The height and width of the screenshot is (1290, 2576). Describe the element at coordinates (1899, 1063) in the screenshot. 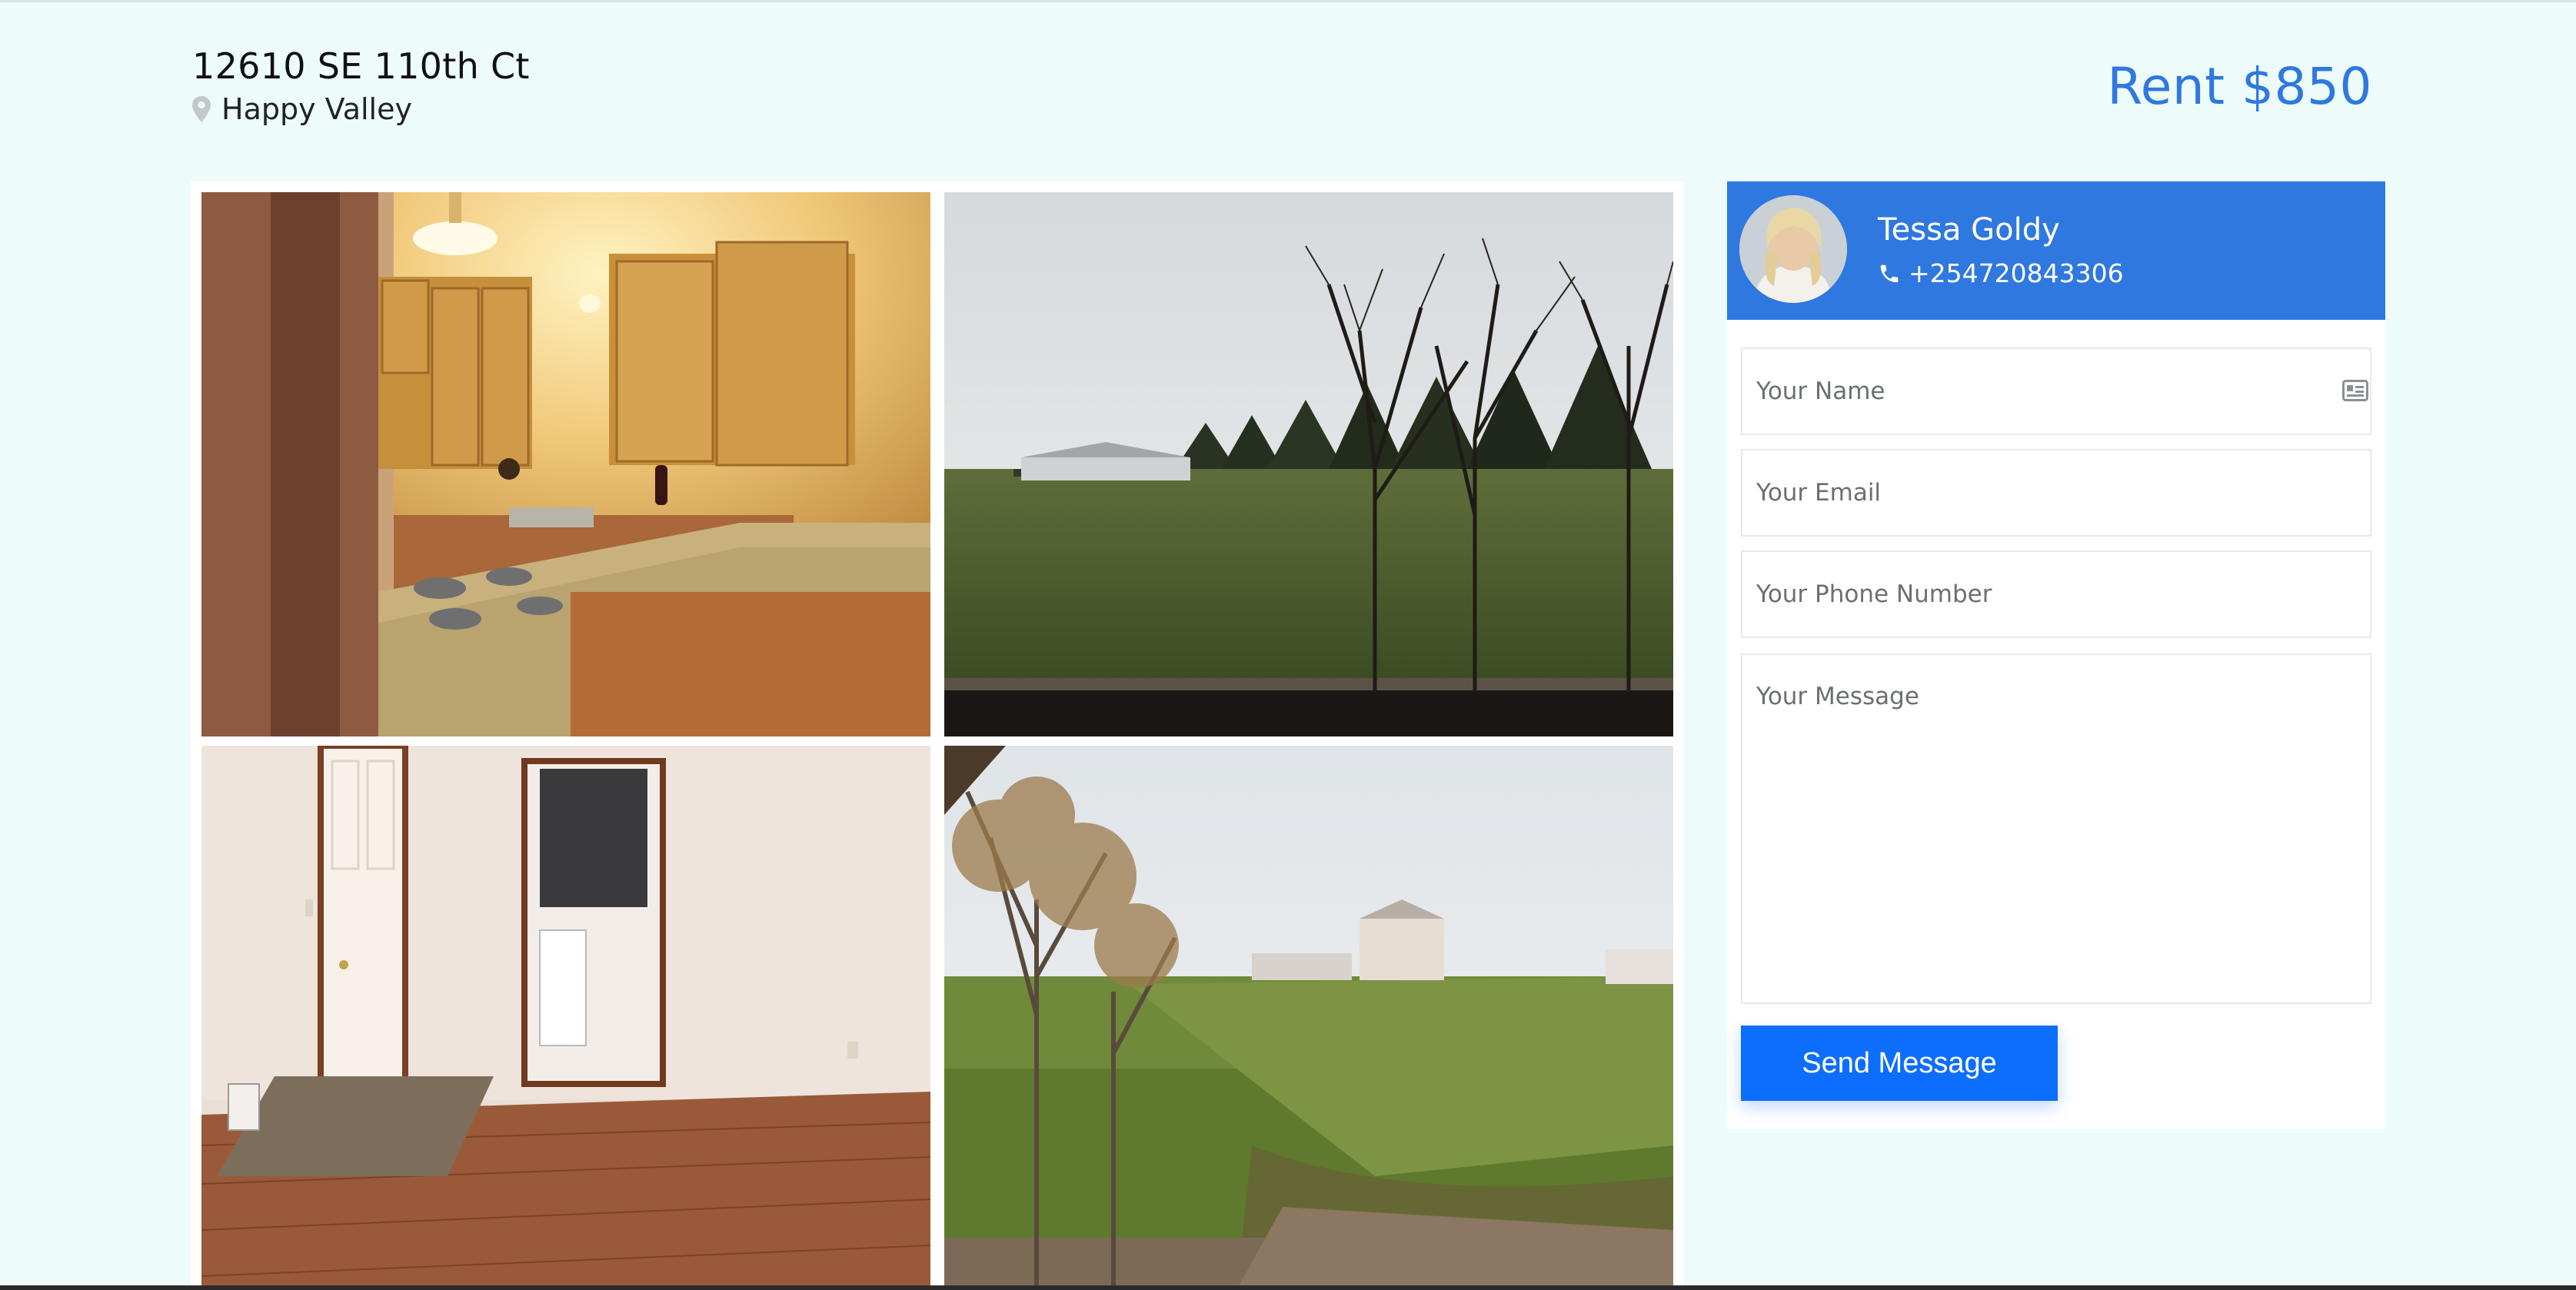

I see `send-message-button: Send Message` at that location.